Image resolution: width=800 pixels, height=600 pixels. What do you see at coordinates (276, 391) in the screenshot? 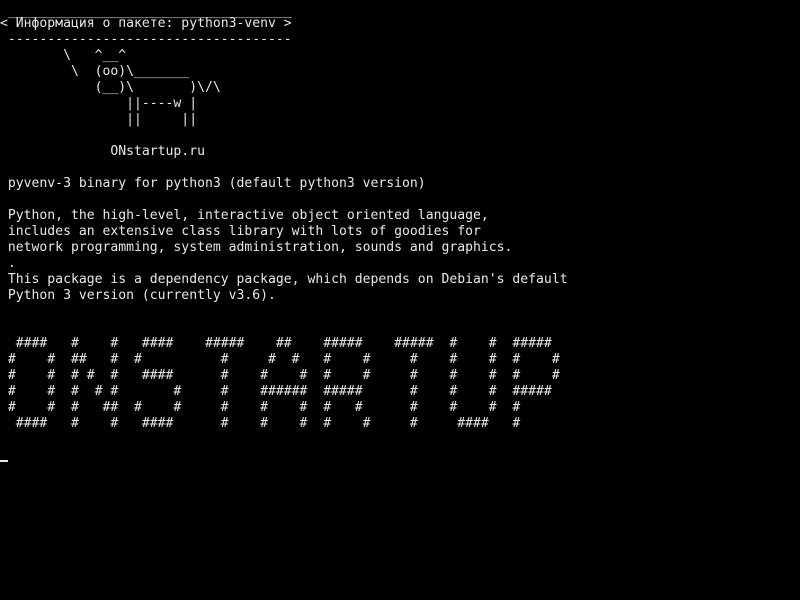
I see `figlet-line: # # # # # # # ###### ##### # # # #####` at bounding box center [276, 391].